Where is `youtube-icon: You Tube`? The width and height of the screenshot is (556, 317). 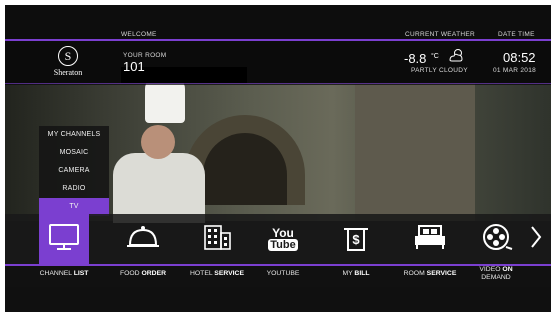
youtube-icon: You Tube is located at coordinates (283, 238).